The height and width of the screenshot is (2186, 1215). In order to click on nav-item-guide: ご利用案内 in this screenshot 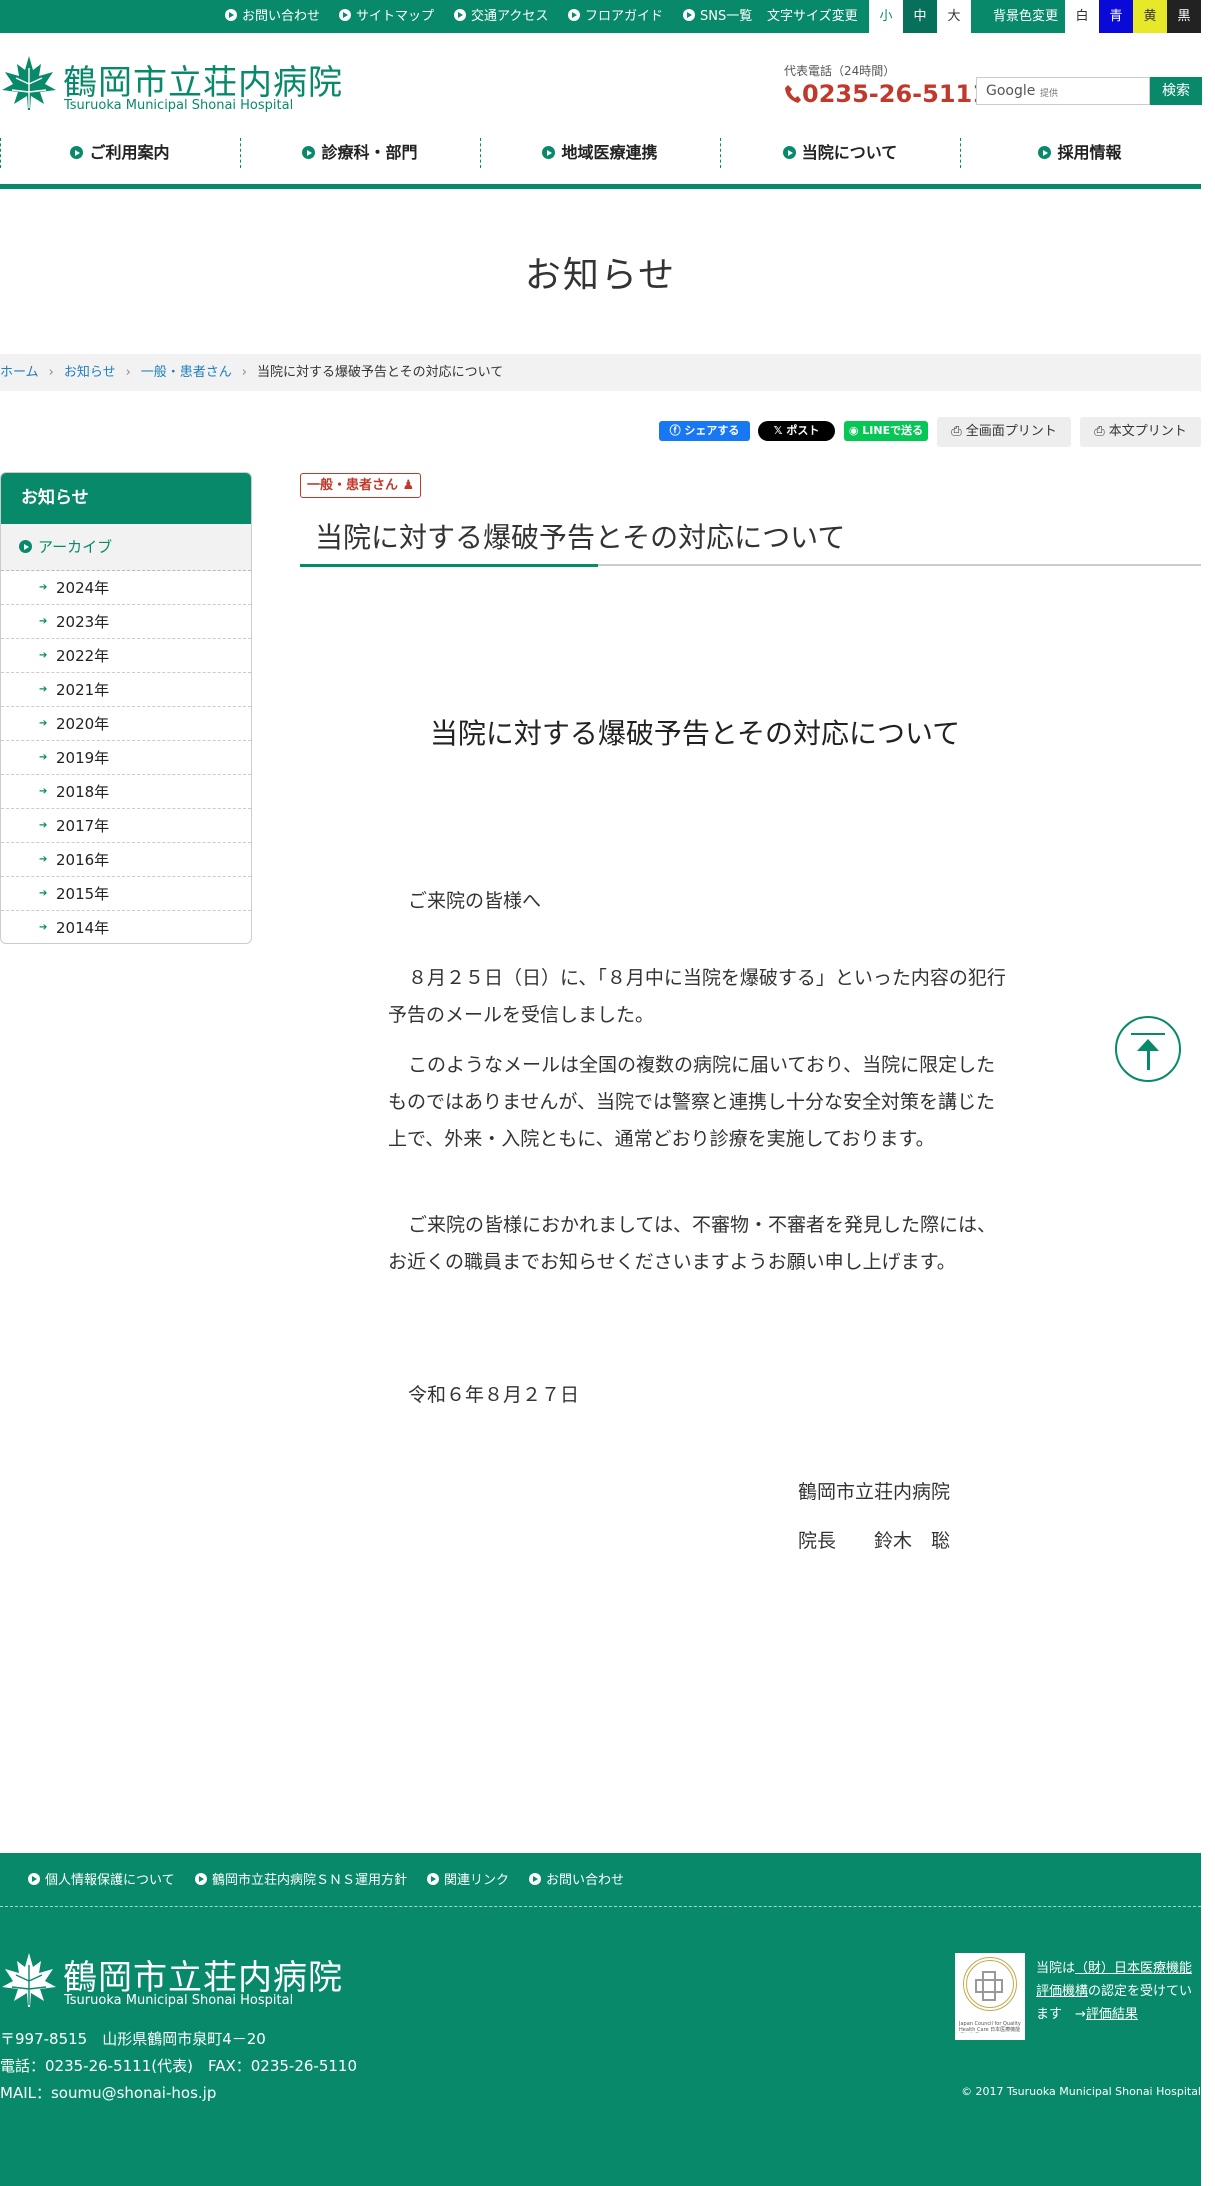, I will do `click(120, 153)`.